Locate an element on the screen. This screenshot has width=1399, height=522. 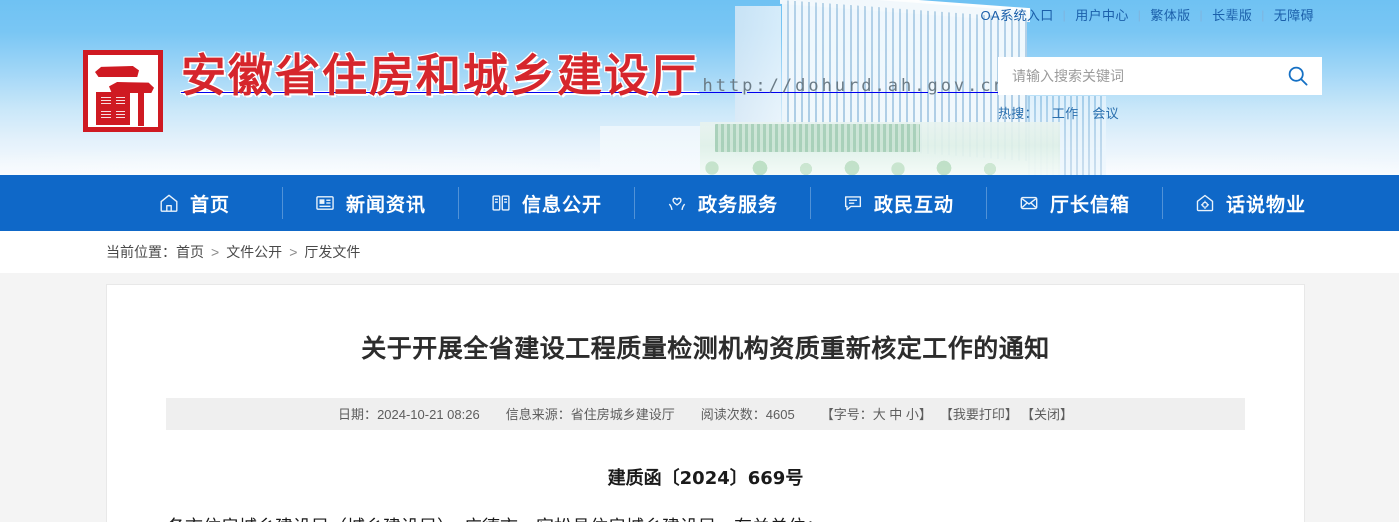
article-paragraph: 各市住房城乡建设局（城乡建设局），广德市、宿松县住房城乡建设局，有关单位： is located at coordinates (705, 517).